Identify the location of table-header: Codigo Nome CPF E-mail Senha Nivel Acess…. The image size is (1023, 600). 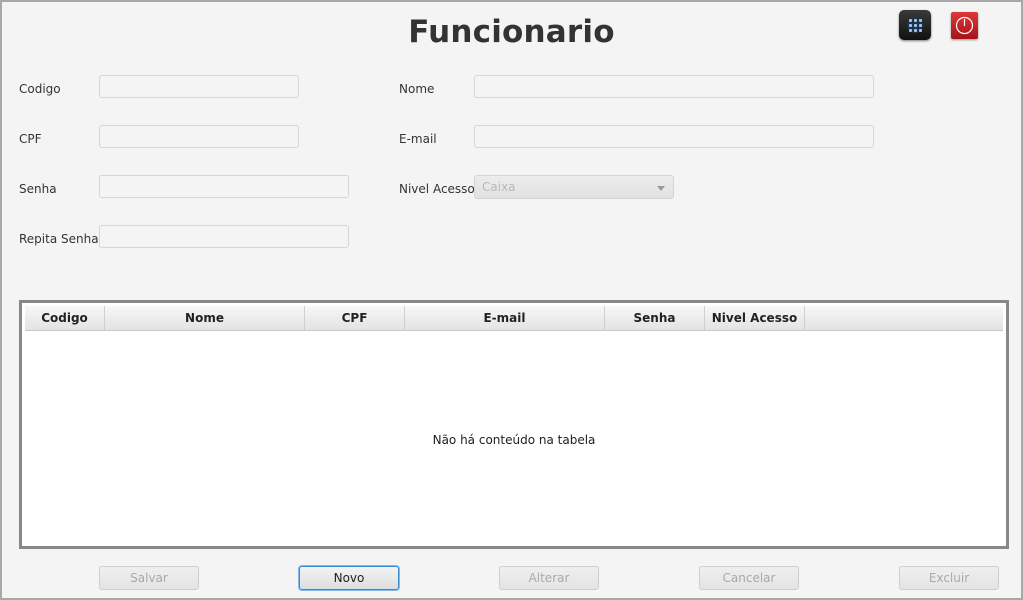
(514, 318).